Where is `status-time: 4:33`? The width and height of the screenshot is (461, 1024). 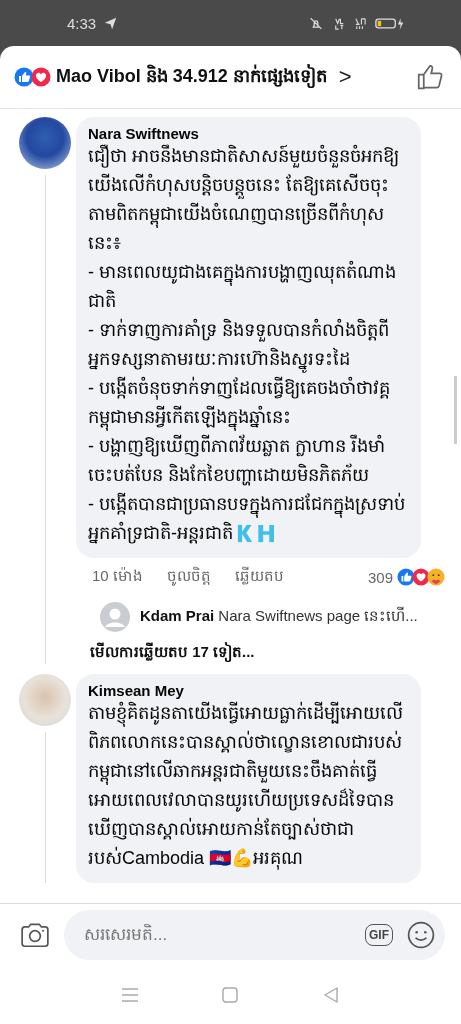
status-time: 4:33 is located at coordinates (82, 23).